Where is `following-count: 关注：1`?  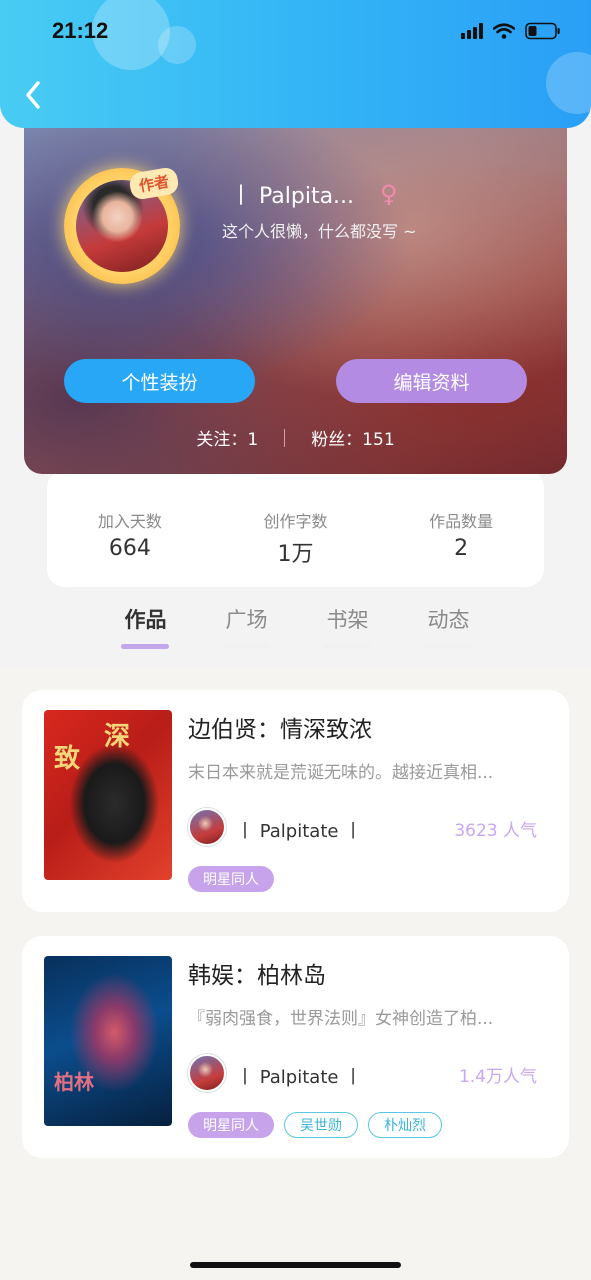
following-count: 关注：1 is located at coordinates (227, 437).